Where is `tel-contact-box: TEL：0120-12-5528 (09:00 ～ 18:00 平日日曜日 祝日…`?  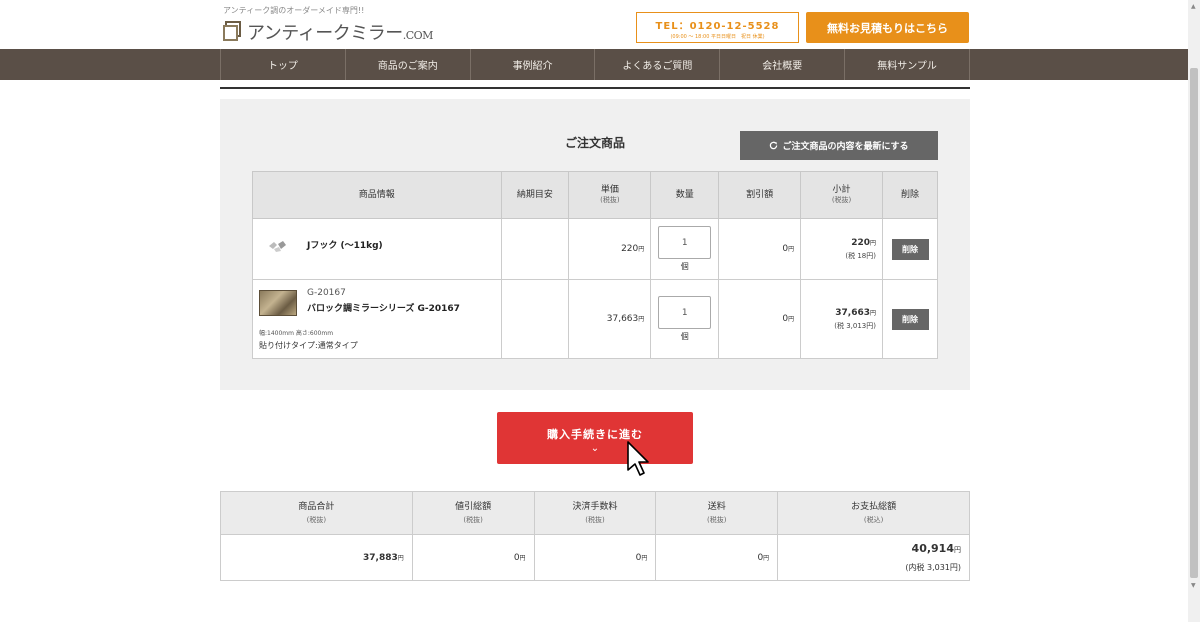
tel-contact-box: TEL：0120-12-5528 (09:00 ～ 18:00 平日日曜日 祝日… is located at coordinates (717, 27).